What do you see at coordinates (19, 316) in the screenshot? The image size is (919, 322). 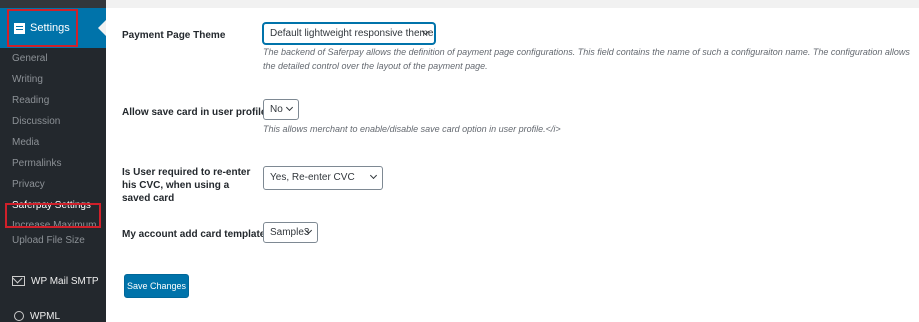 I see `wpml-icon` at bounding box center [19, 316].